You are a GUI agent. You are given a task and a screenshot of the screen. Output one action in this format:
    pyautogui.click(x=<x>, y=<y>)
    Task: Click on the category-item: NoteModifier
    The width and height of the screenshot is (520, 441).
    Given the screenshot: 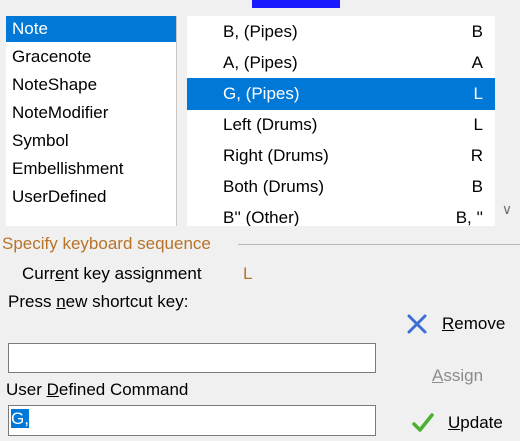 What is the action you would take?
    pyautogui.click(x=91, y=113)
    